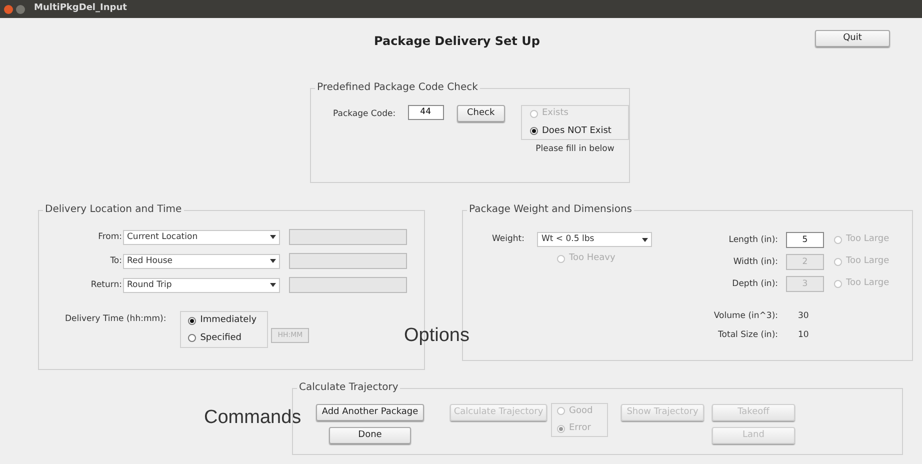 The height and width of the screenshot is (464, 922). I want to click on check-button: Check, so click(480, 113).